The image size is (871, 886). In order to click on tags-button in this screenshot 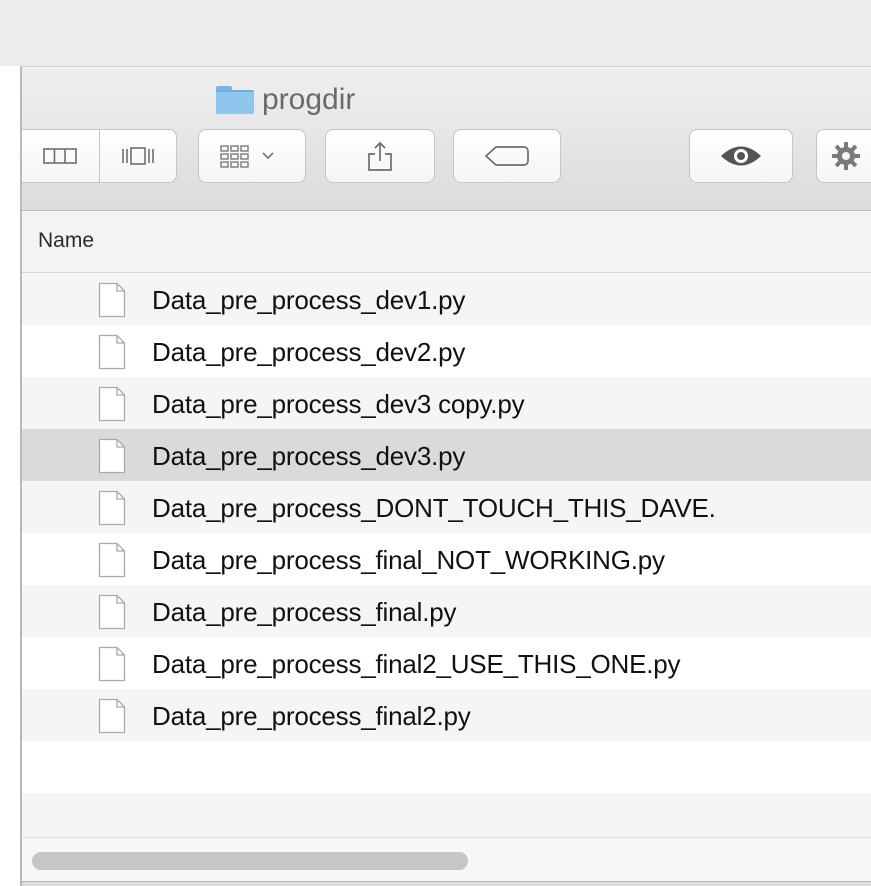, I will do `click(507, 156)`.